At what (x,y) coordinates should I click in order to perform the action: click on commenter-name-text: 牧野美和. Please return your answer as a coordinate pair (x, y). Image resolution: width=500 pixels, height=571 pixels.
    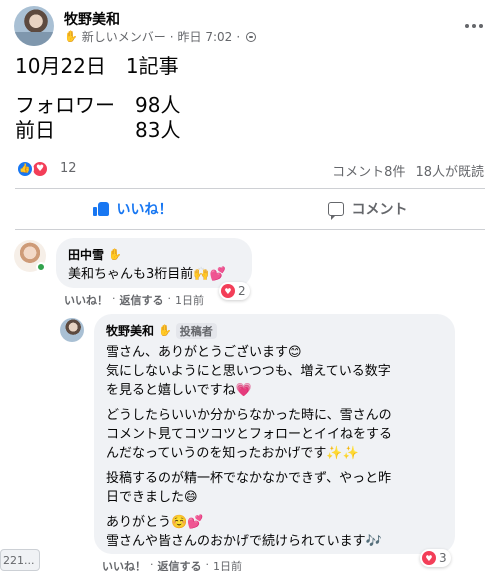
    Looking at the image, I should click on (130, 330).